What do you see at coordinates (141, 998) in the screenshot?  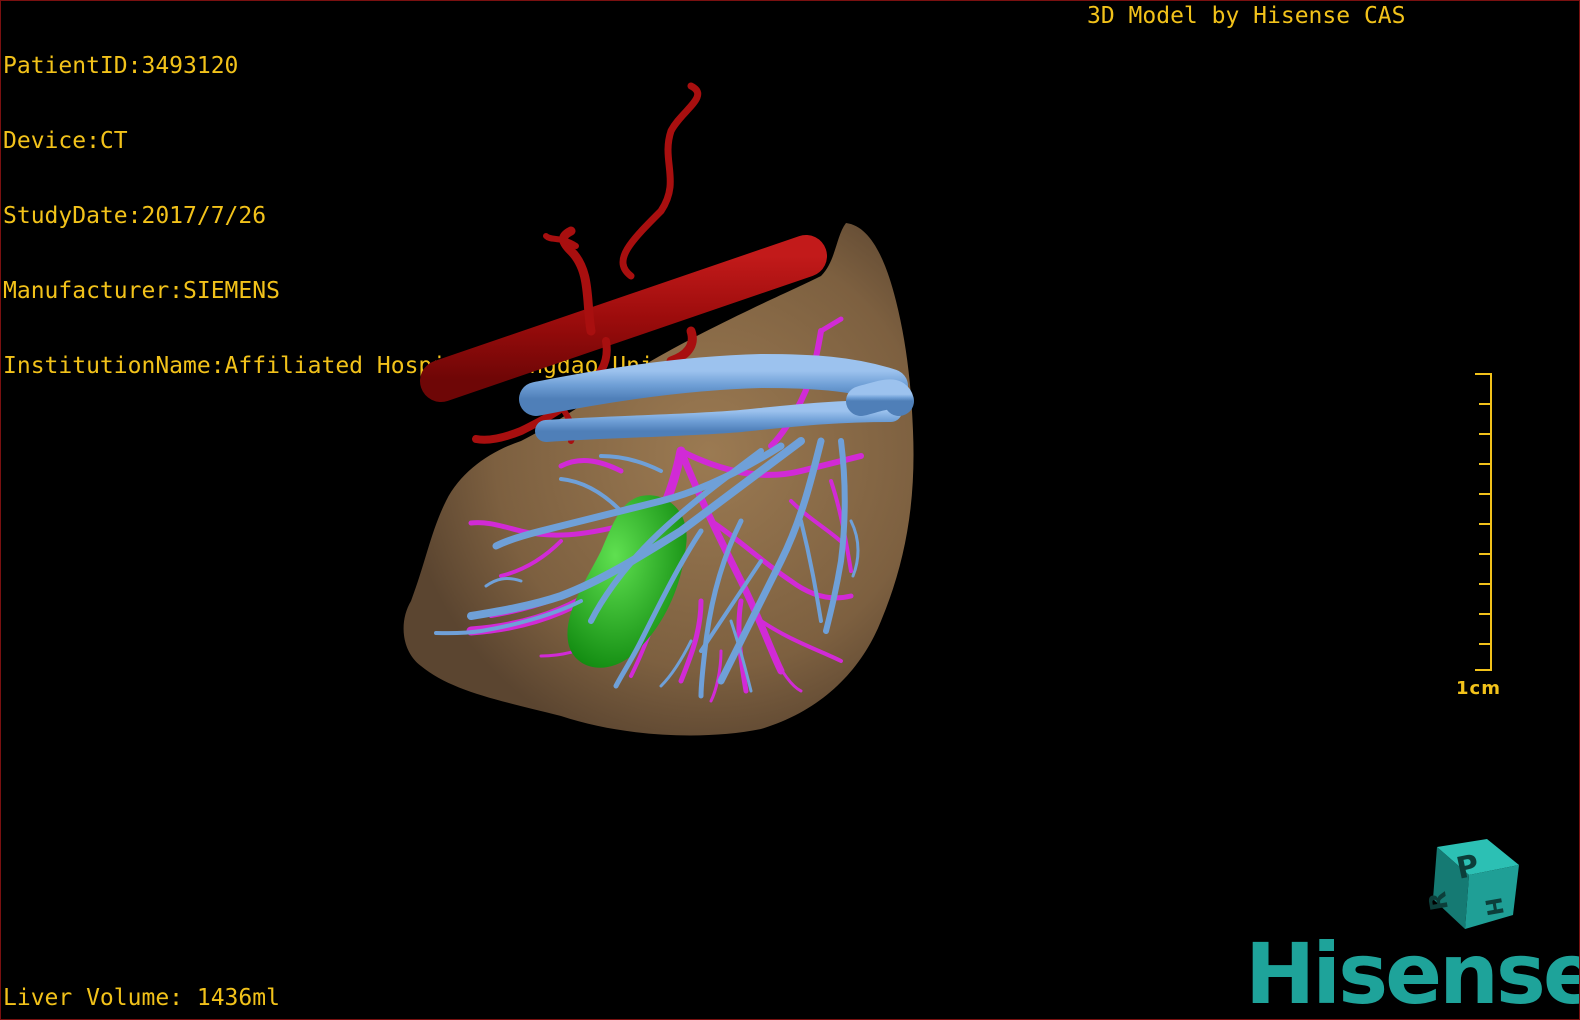 I see `liver-volume-text: Liver Volume: 1436ml` at bounding box center [141, 998].